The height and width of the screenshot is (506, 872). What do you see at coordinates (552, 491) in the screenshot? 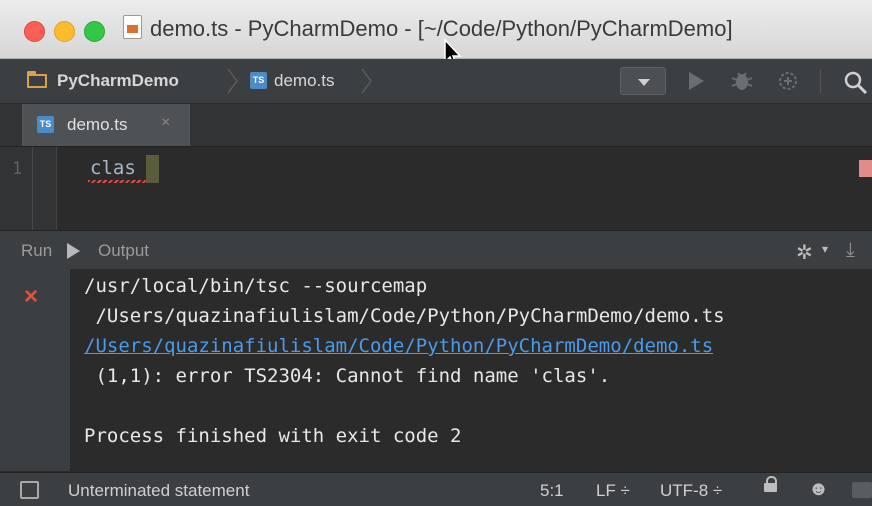
I see `caret-position: 5:1` at bounding box center [552, 491].